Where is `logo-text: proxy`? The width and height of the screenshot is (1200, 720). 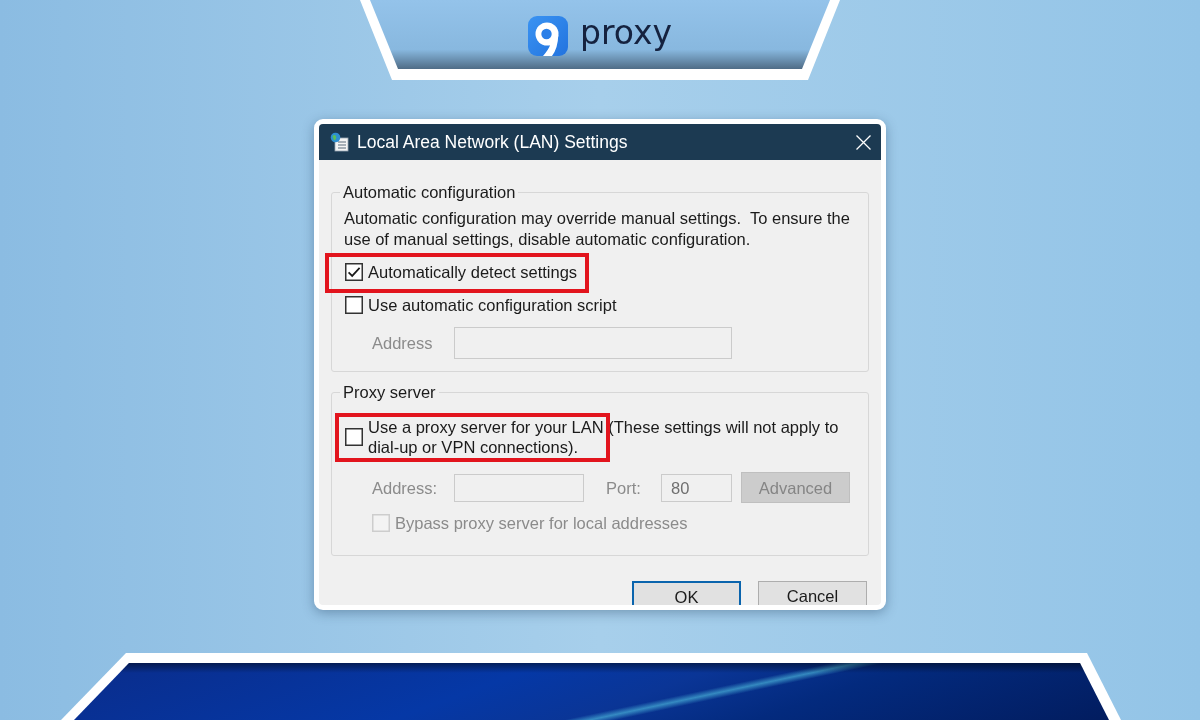 logo-text: proxy is located at coordinates (626, 32).